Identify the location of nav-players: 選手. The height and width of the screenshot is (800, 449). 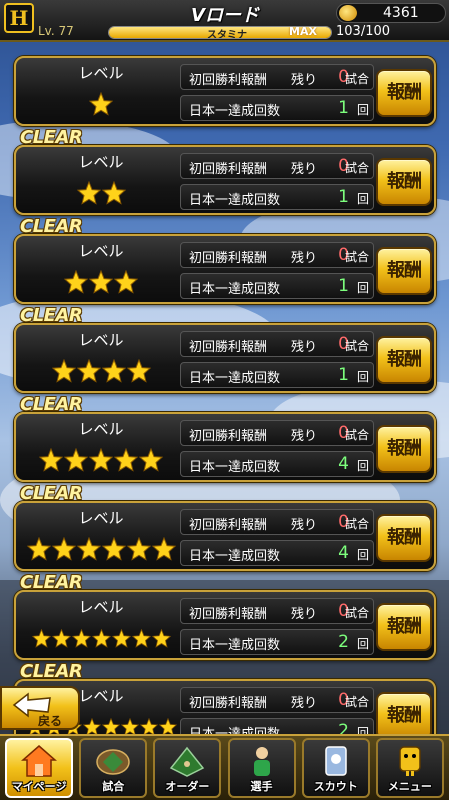
(261, 768).